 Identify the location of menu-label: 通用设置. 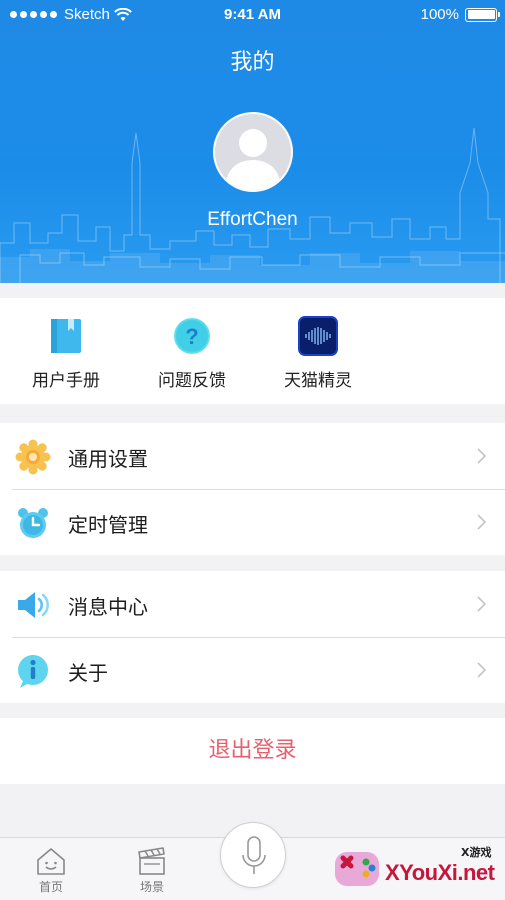
(108, 459).